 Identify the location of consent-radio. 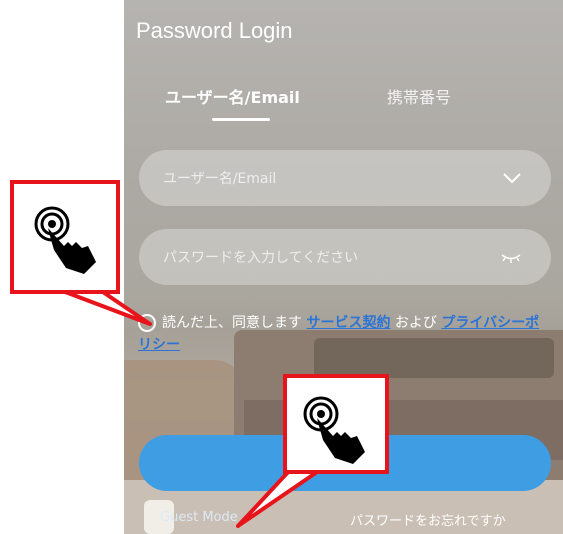
(147, 323).